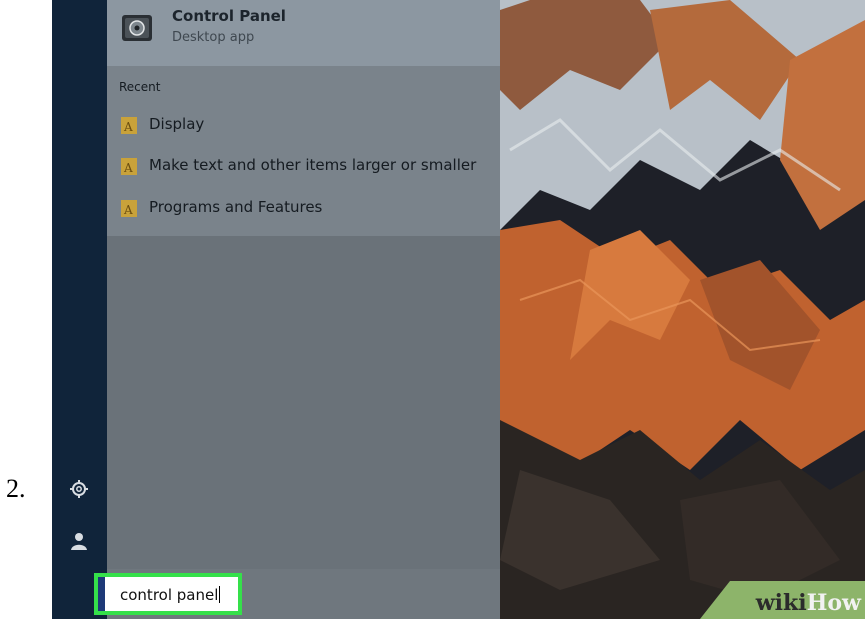  What do you see at coordinates (833, 603) in the screenshot?
I see `watermark-how: How` at bounding box center [833, 603].